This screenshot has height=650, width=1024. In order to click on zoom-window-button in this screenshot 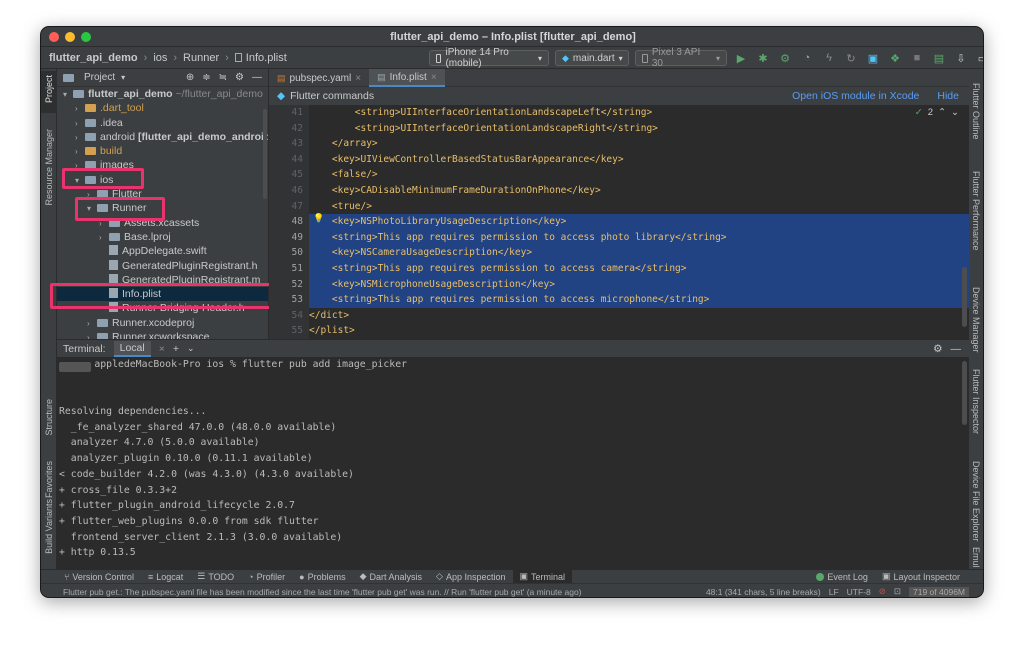, I will do `click(86, 37)`.